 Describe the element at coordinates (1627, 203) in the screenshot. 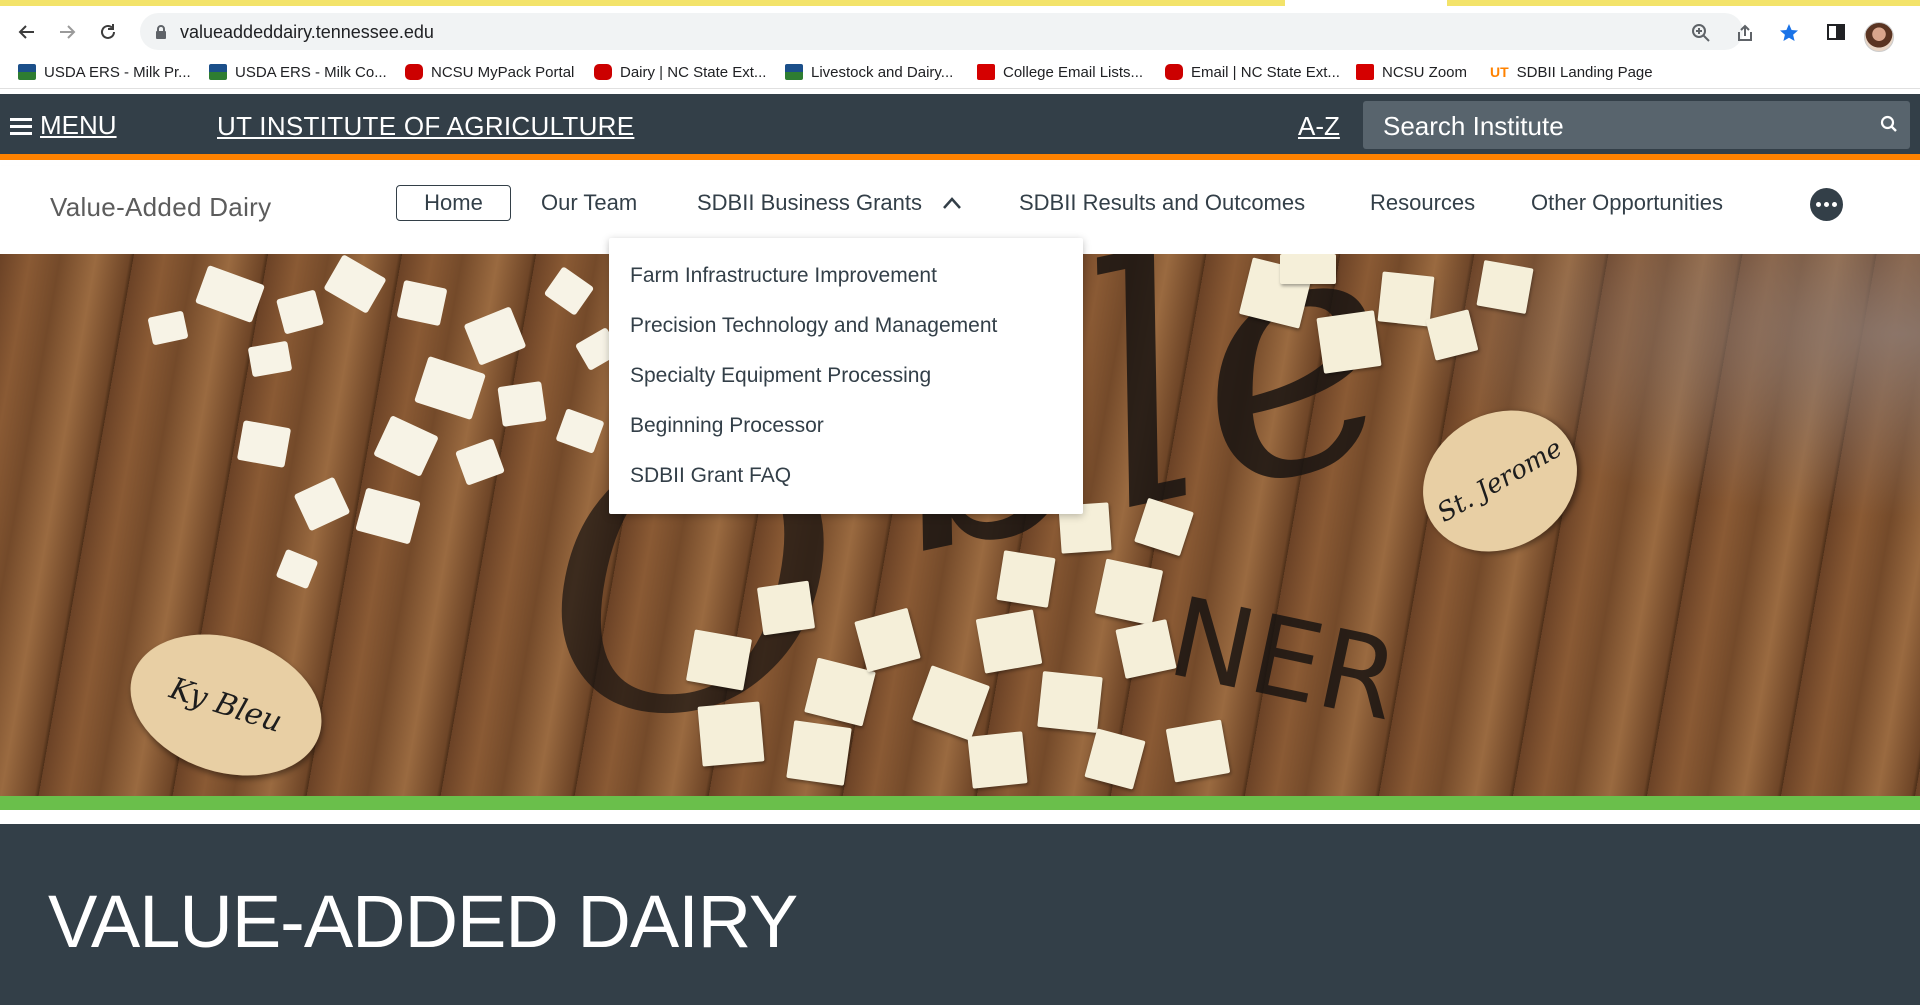

I see `nav-other-opportunities: Other Opportunities` at that location.